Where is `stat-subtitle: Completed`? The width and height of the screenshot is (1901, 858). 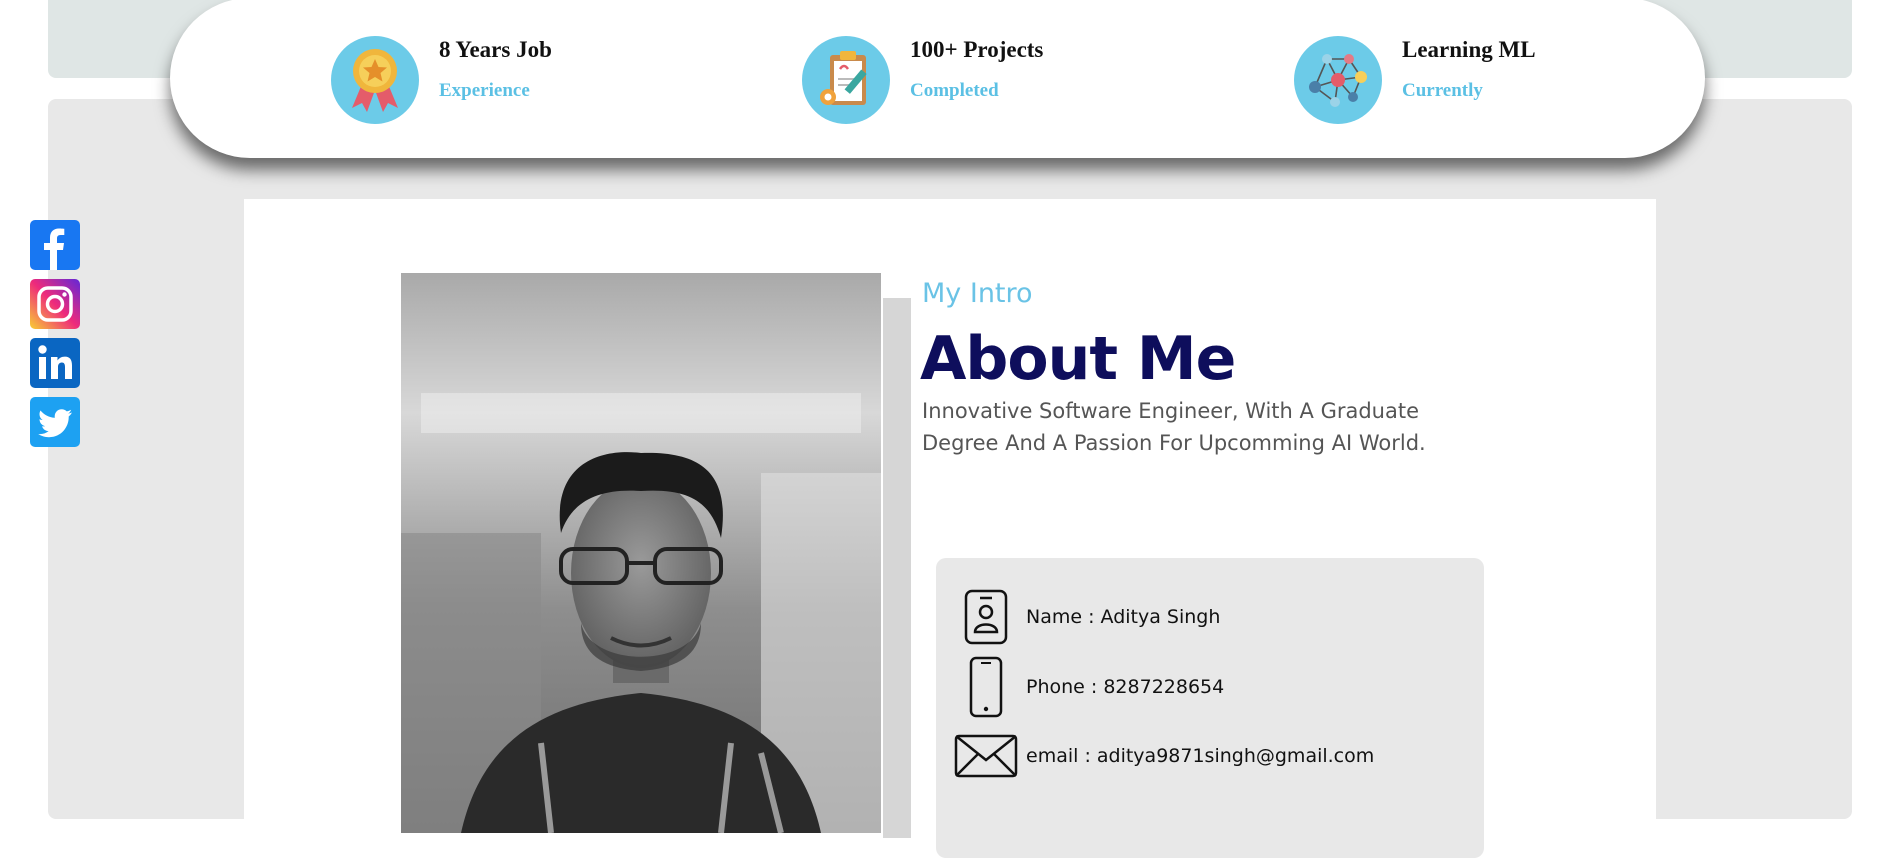
stat-subtitle: Completed is located at coordinates (954, 90).